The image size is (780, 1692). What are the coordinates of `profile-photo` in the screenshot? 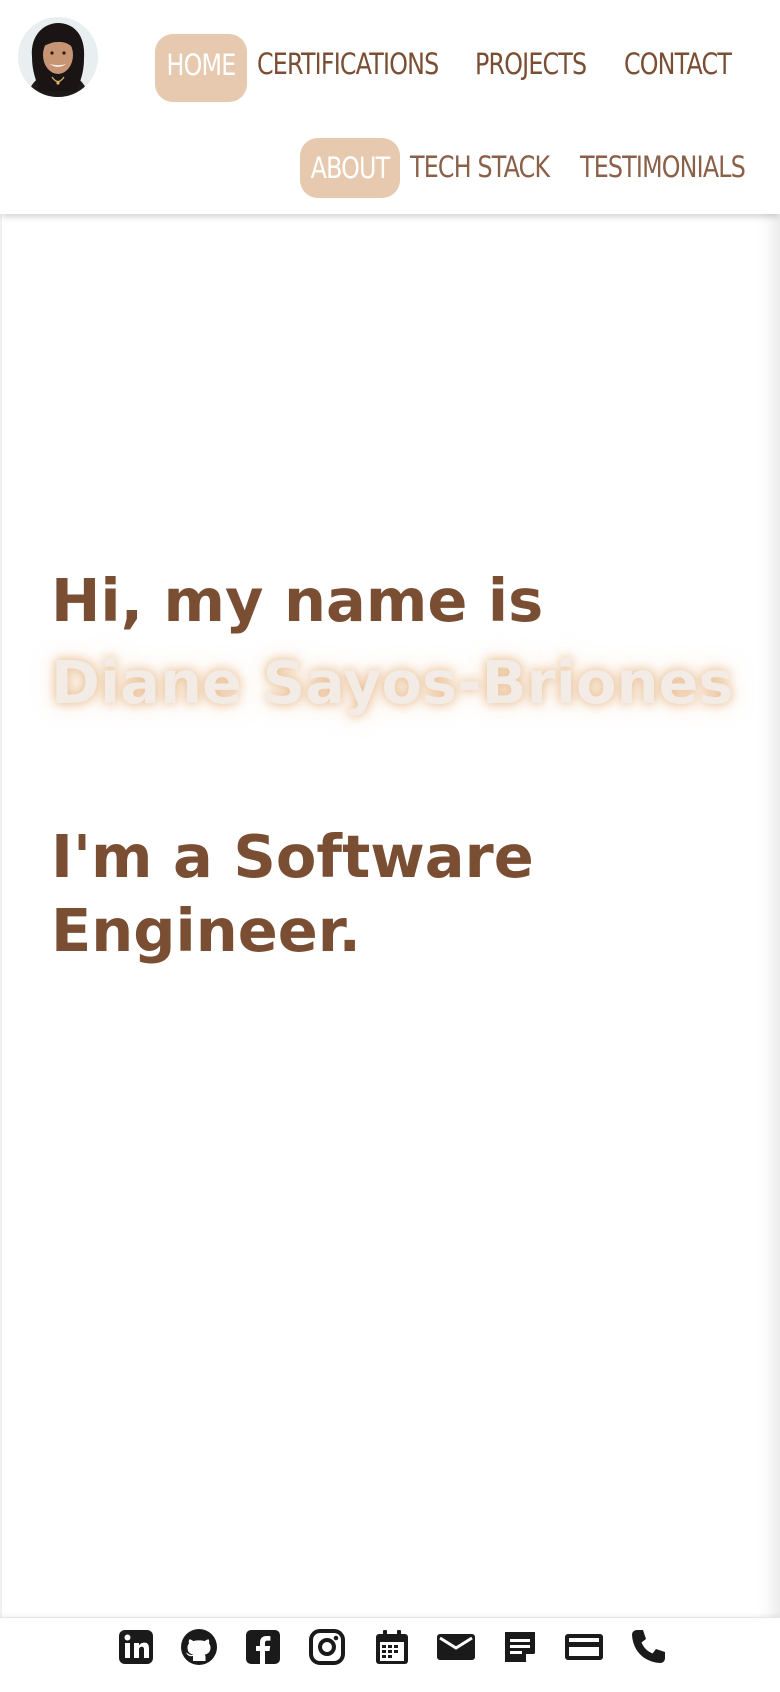 It's located at (58, 57).